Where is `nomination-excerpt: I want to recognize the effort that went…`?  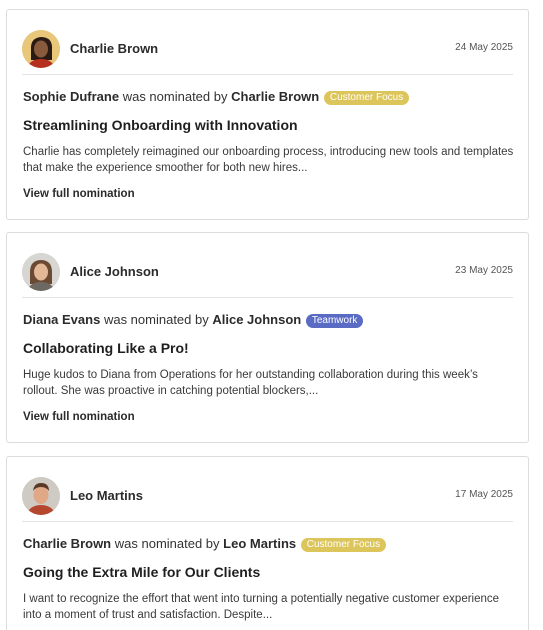 nomination-excerpt: I want to recognize the effort that went… is located at coordinates (261, 607).